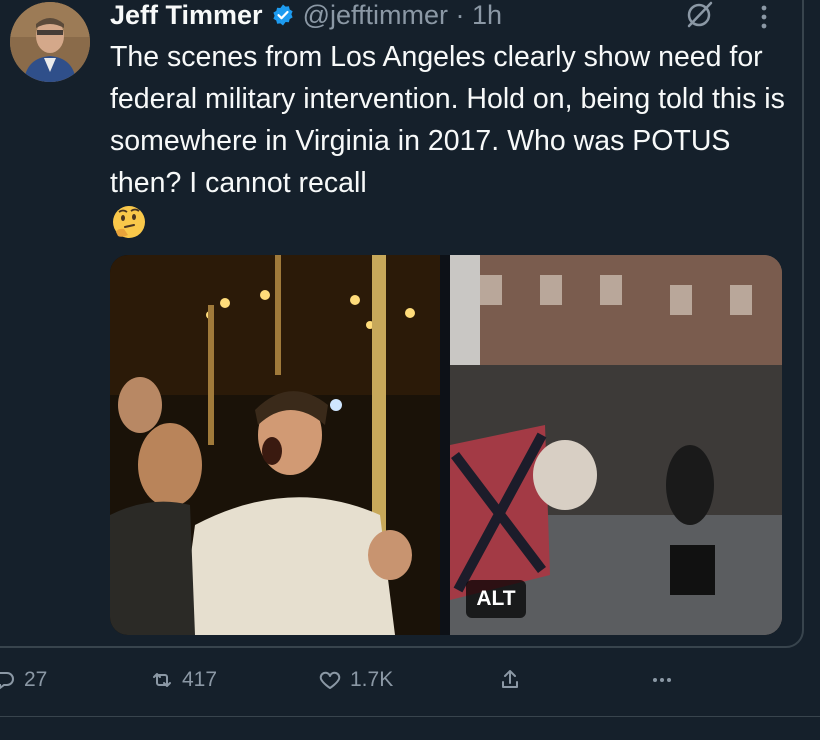 The width and height of the screenshot is (820, 740). What do you see at coordinates (200, 679) in the screenshot?
I see `repost-count: 417` at bounding box center [200, 679].